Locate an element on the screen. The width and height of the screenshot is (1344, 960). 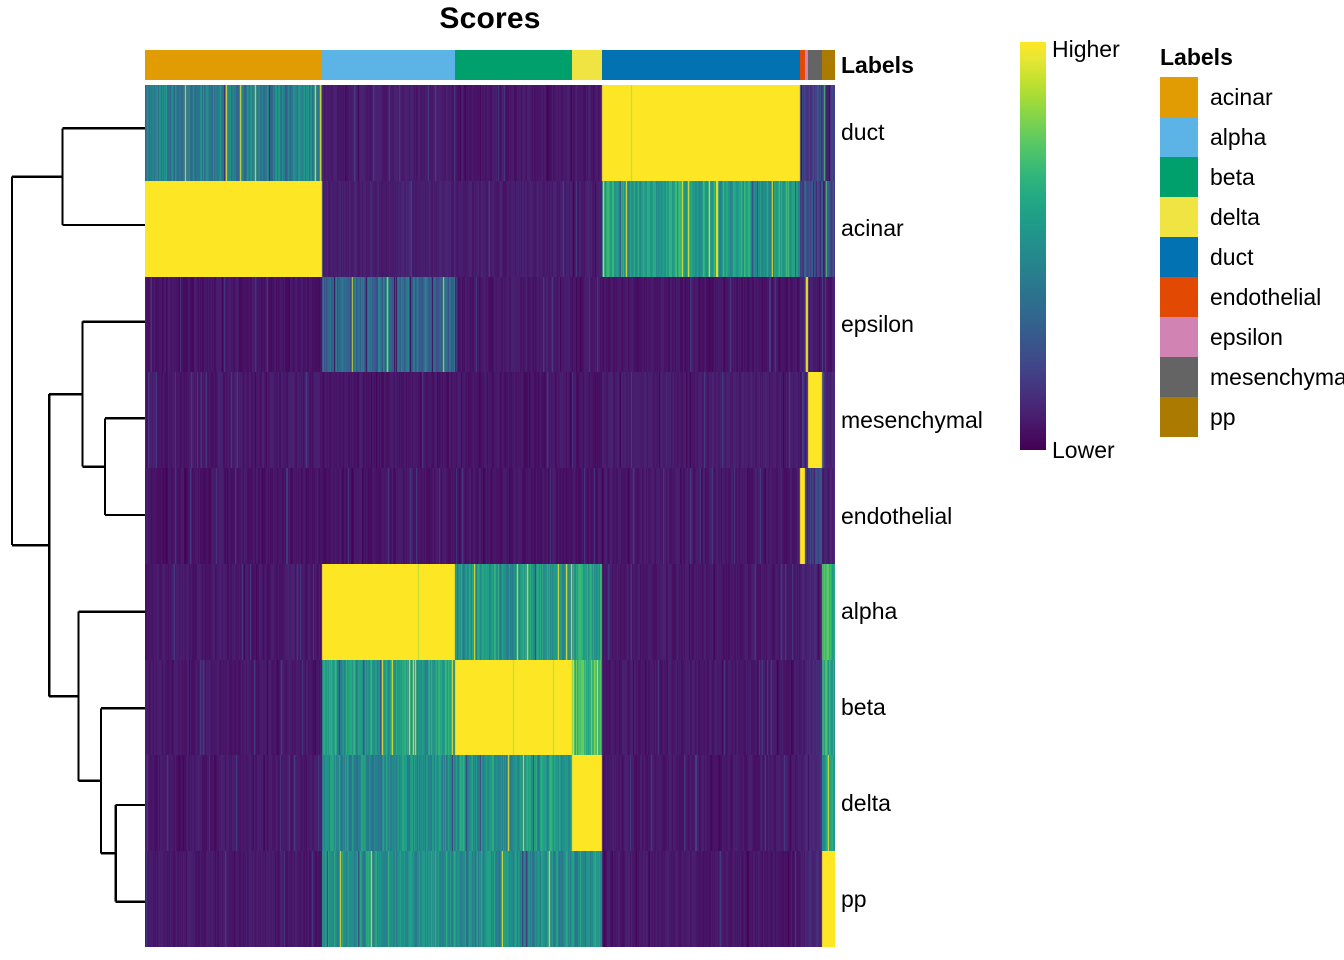
row-label-epsilon: epsilon is located at coordinates (877, 323).